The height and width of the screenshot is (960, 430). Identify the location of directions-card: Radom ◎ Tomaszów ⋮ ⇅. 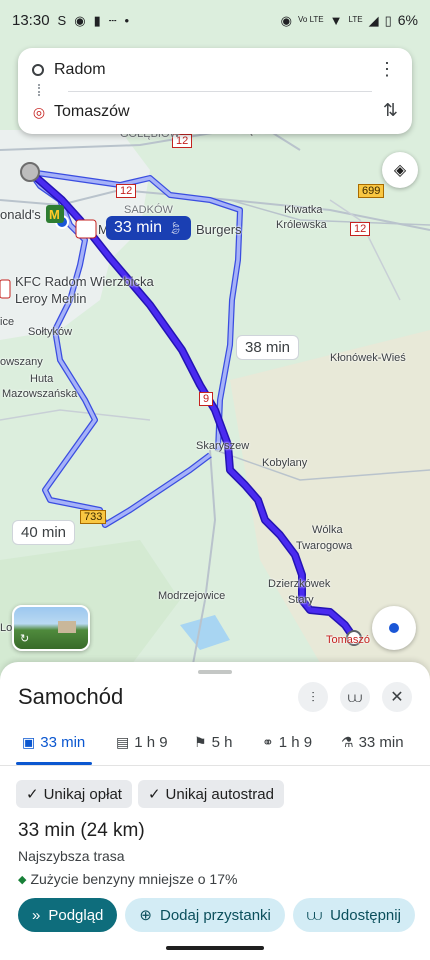
(215, 91).